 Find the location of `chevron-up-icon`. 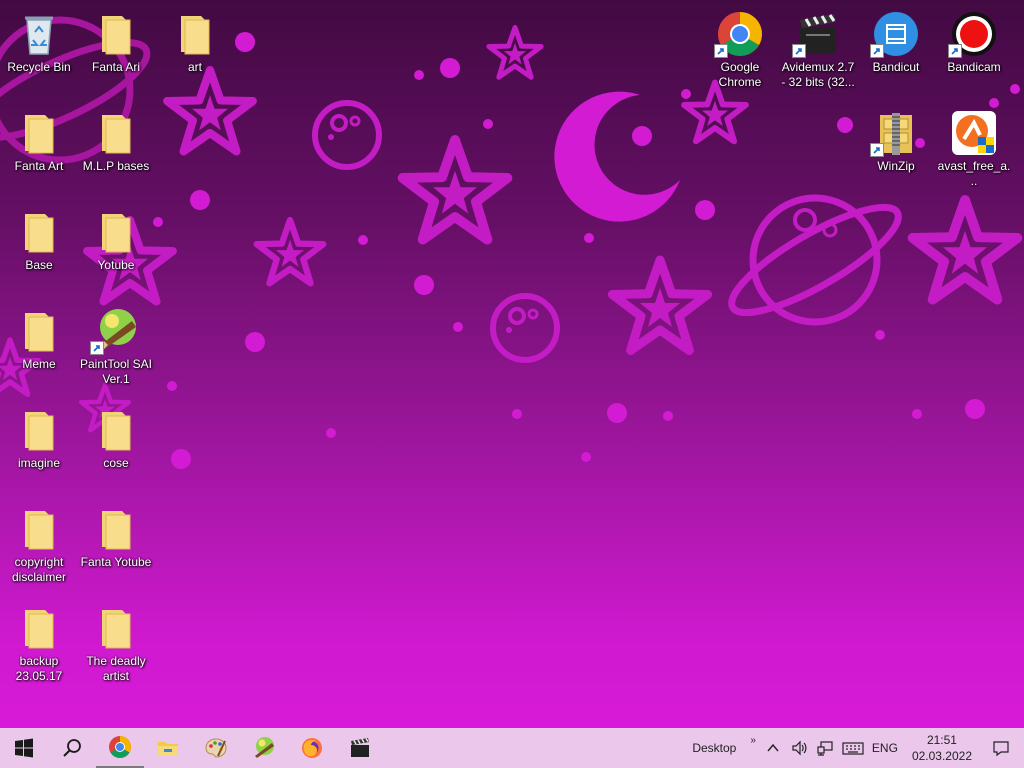

chevron-up-icon is located at coordinates (773, 747).